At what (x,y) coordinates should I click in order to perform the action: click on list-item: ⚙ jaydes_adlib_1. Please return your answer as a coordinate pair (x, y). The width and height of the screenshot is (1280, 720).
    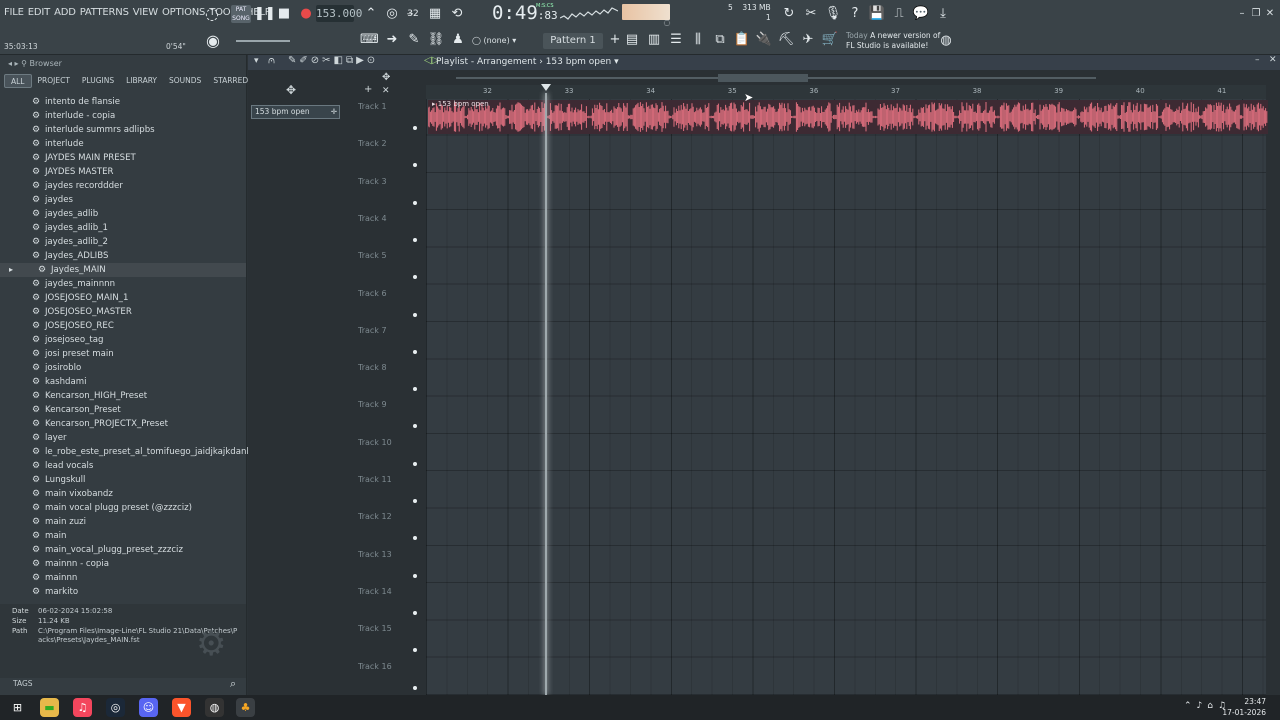
    Looking at the image, I should click on (123, 228).